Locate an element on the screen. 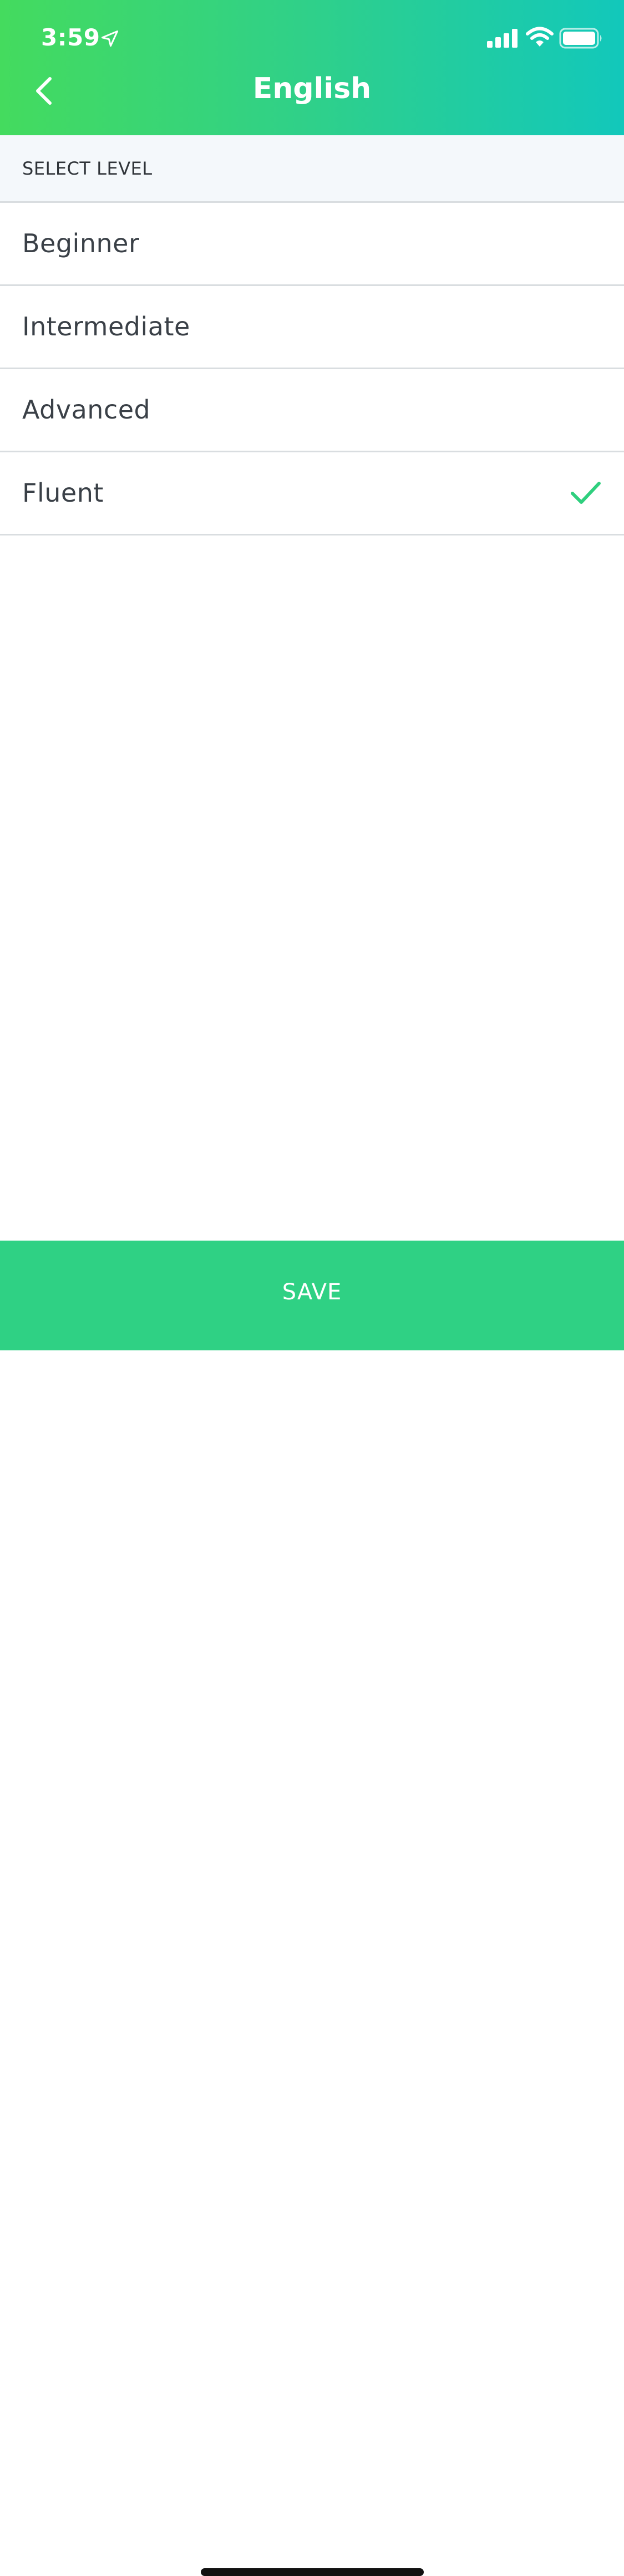  status-time: 3:59 is located at coordinates (70, 37).